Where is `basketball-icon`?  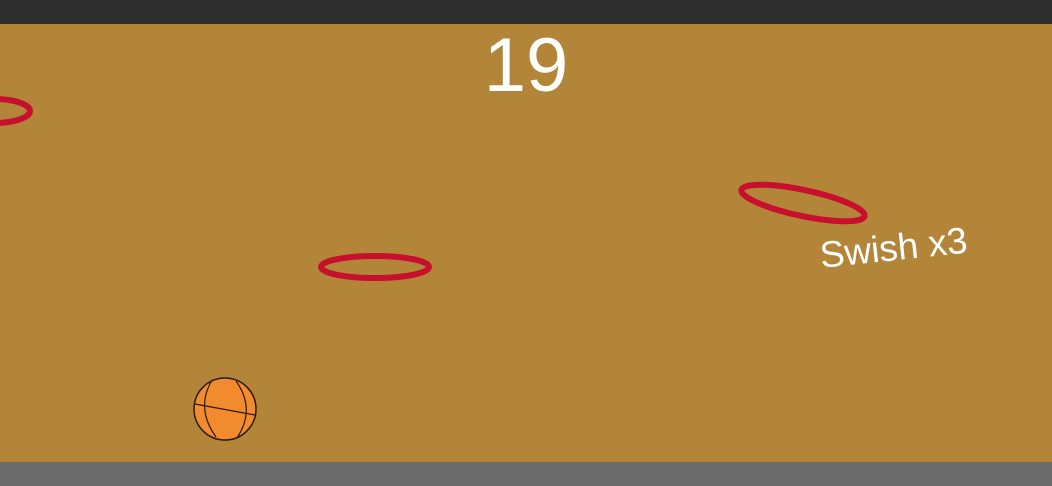 basketball-icon is located at coordinates (225, 409).